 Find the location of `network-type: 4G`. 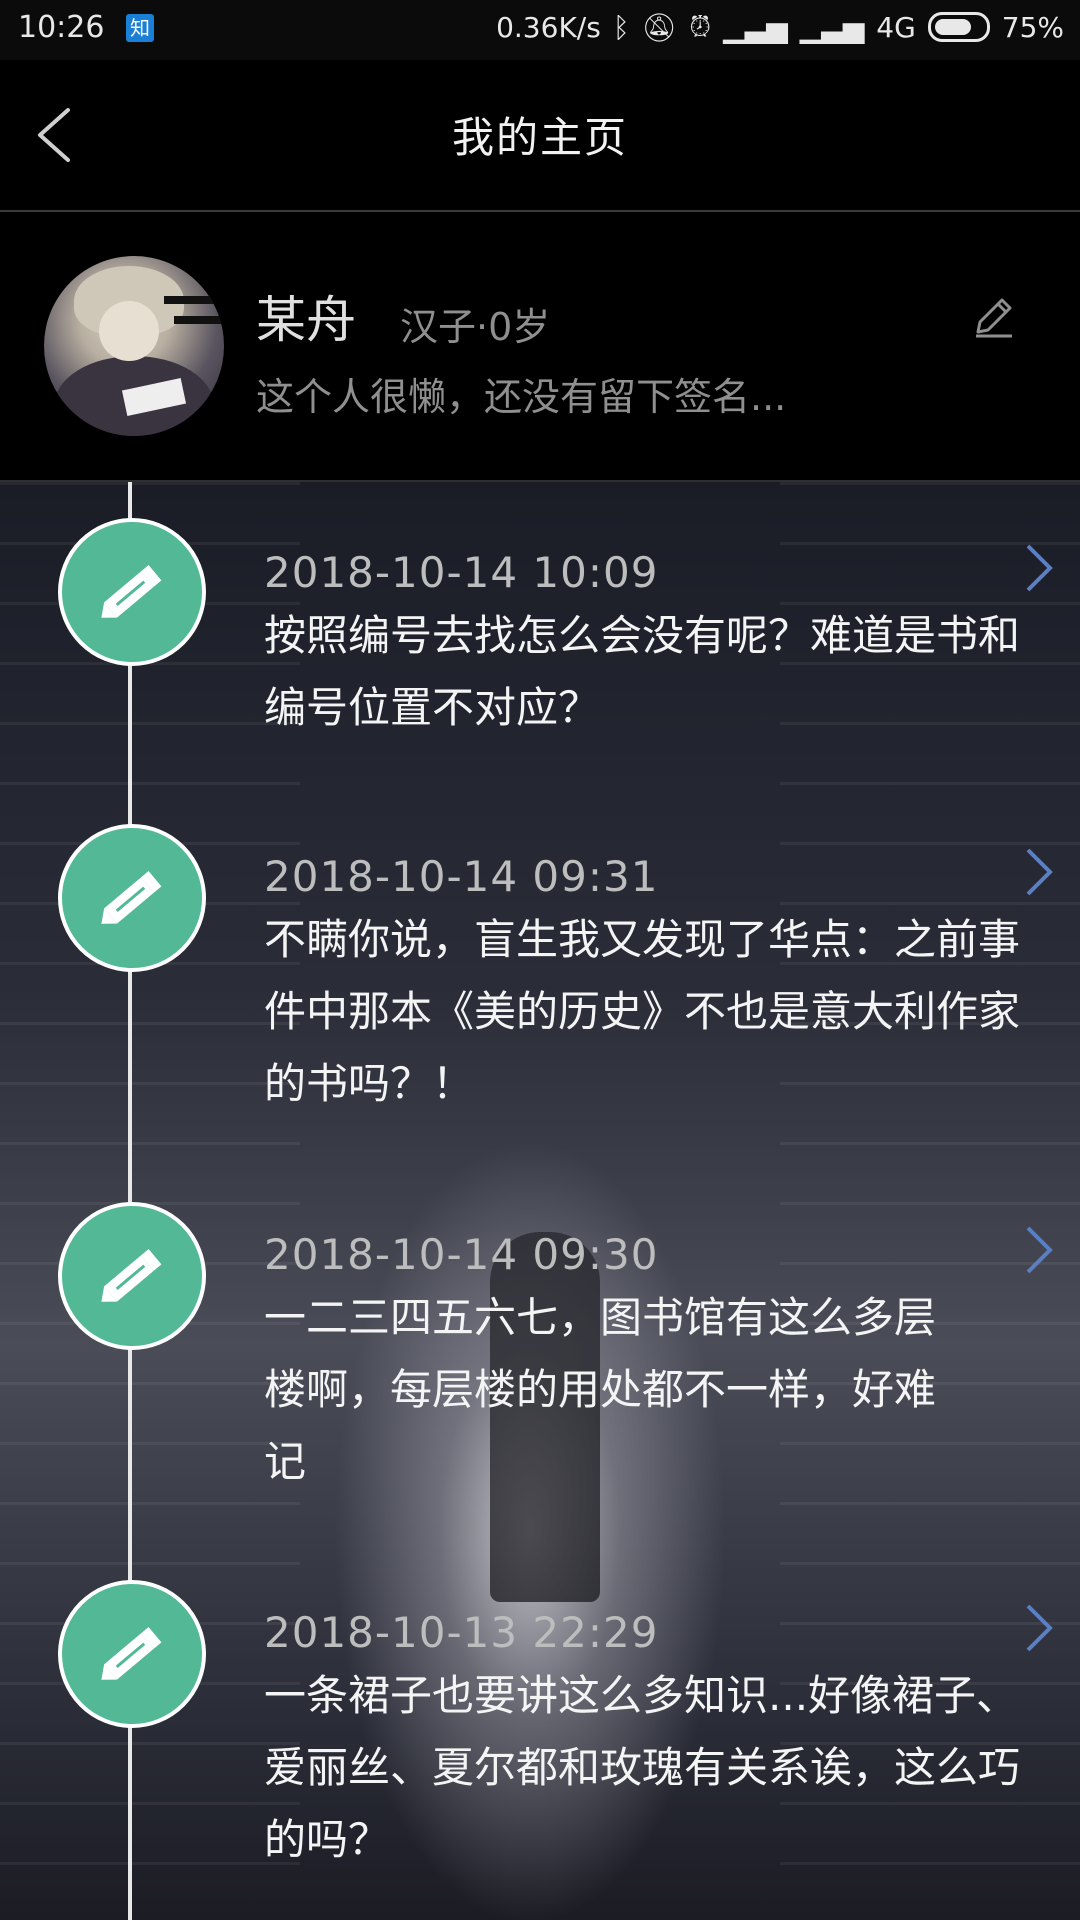

network-type: 4G is located at coordinates (896, 27).